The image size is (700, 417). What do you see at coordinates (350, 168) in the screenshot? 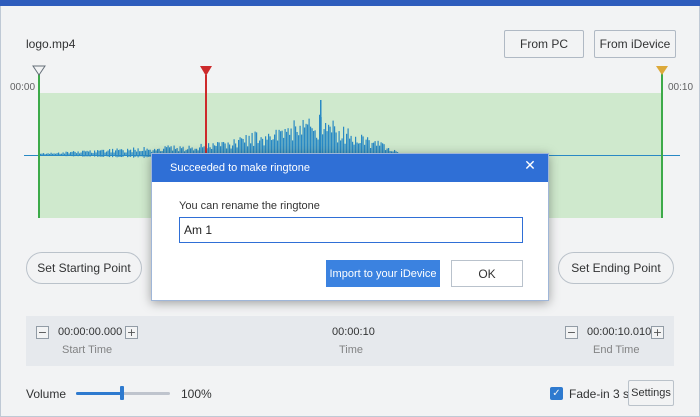
I see `dialog-header: Succeeded to make ringtone ✕` at bounding box center [350, 168].